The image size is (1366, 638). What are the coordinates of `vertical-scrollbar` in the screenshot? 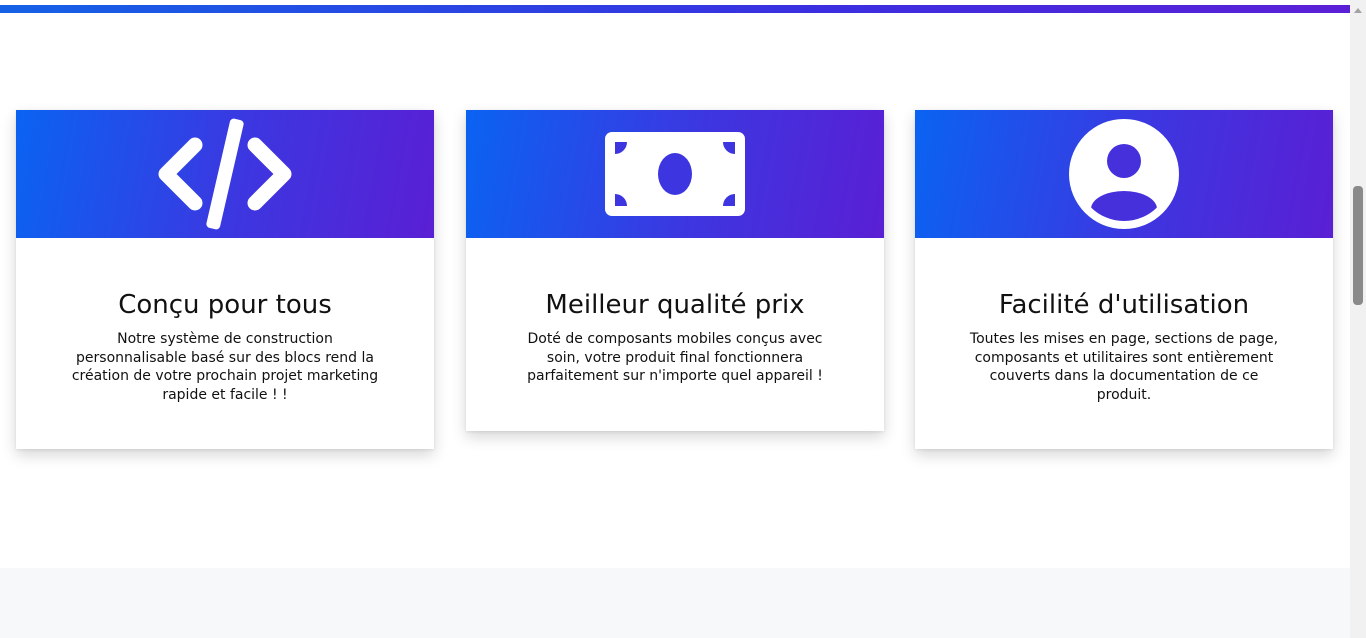 It's located at (1358, 319).